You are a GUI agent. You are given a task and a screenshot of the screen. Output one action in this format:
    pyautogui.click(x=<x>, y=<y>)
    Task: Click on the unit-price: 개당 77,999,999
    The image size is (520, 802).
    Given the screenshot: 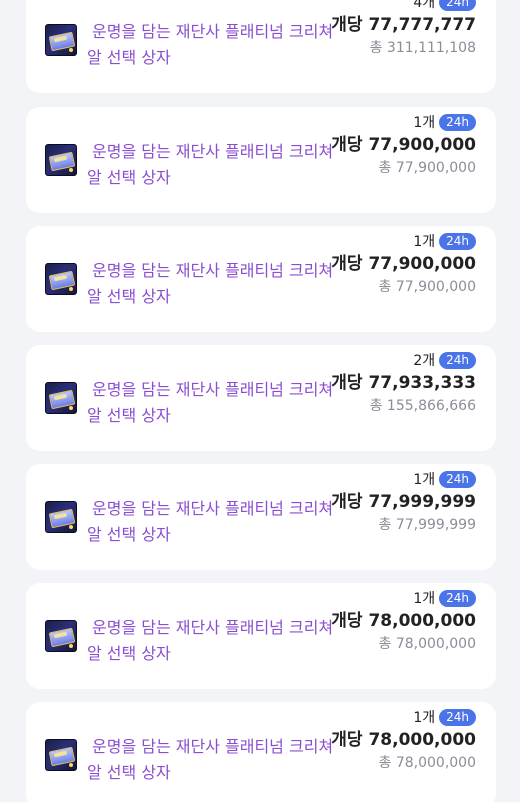 What is the action you would take?
    pyautogui.click(x=403, y=502)
    